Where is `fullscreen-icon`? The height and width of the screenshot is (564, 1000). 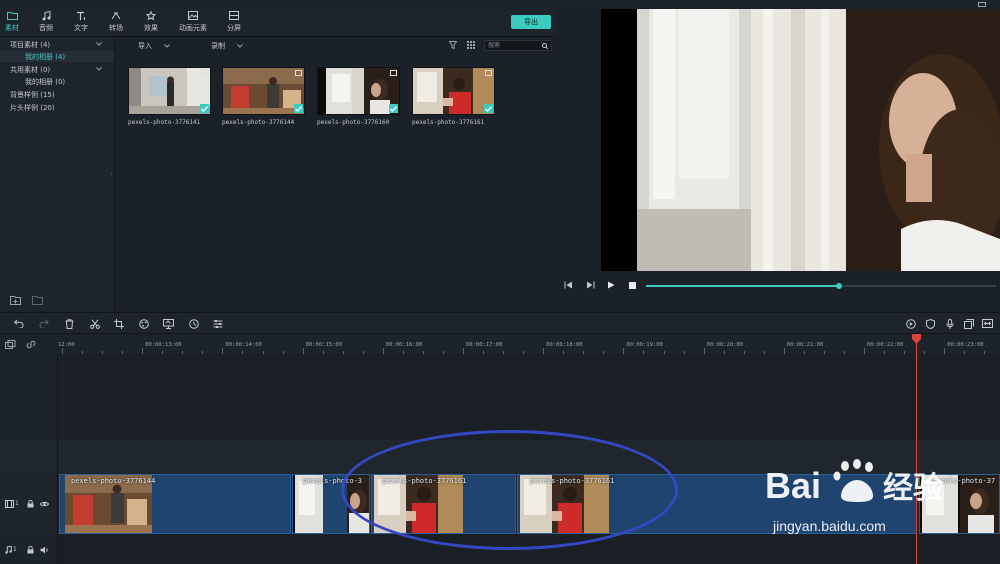
fullscreen-icon is located at coordinates (982, 5).